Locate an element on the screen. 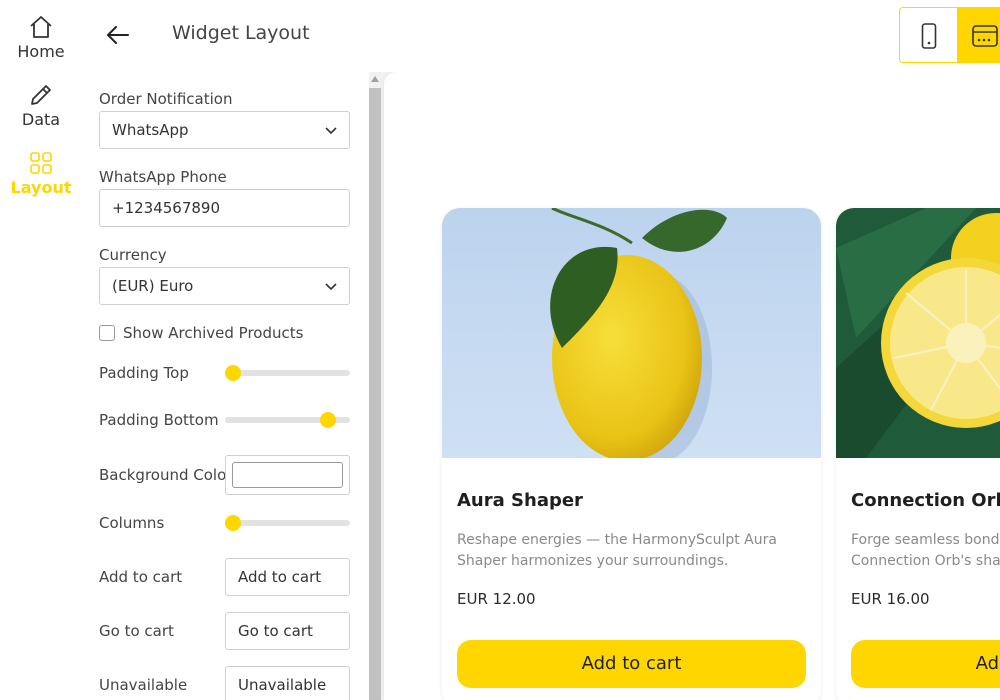  background-color-label: Background Color is located at coordinates (166, 475).